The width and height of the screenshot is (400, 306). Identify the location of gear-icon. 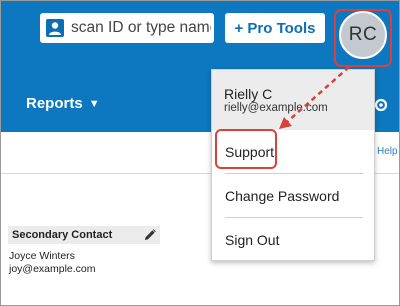
(381, 105).